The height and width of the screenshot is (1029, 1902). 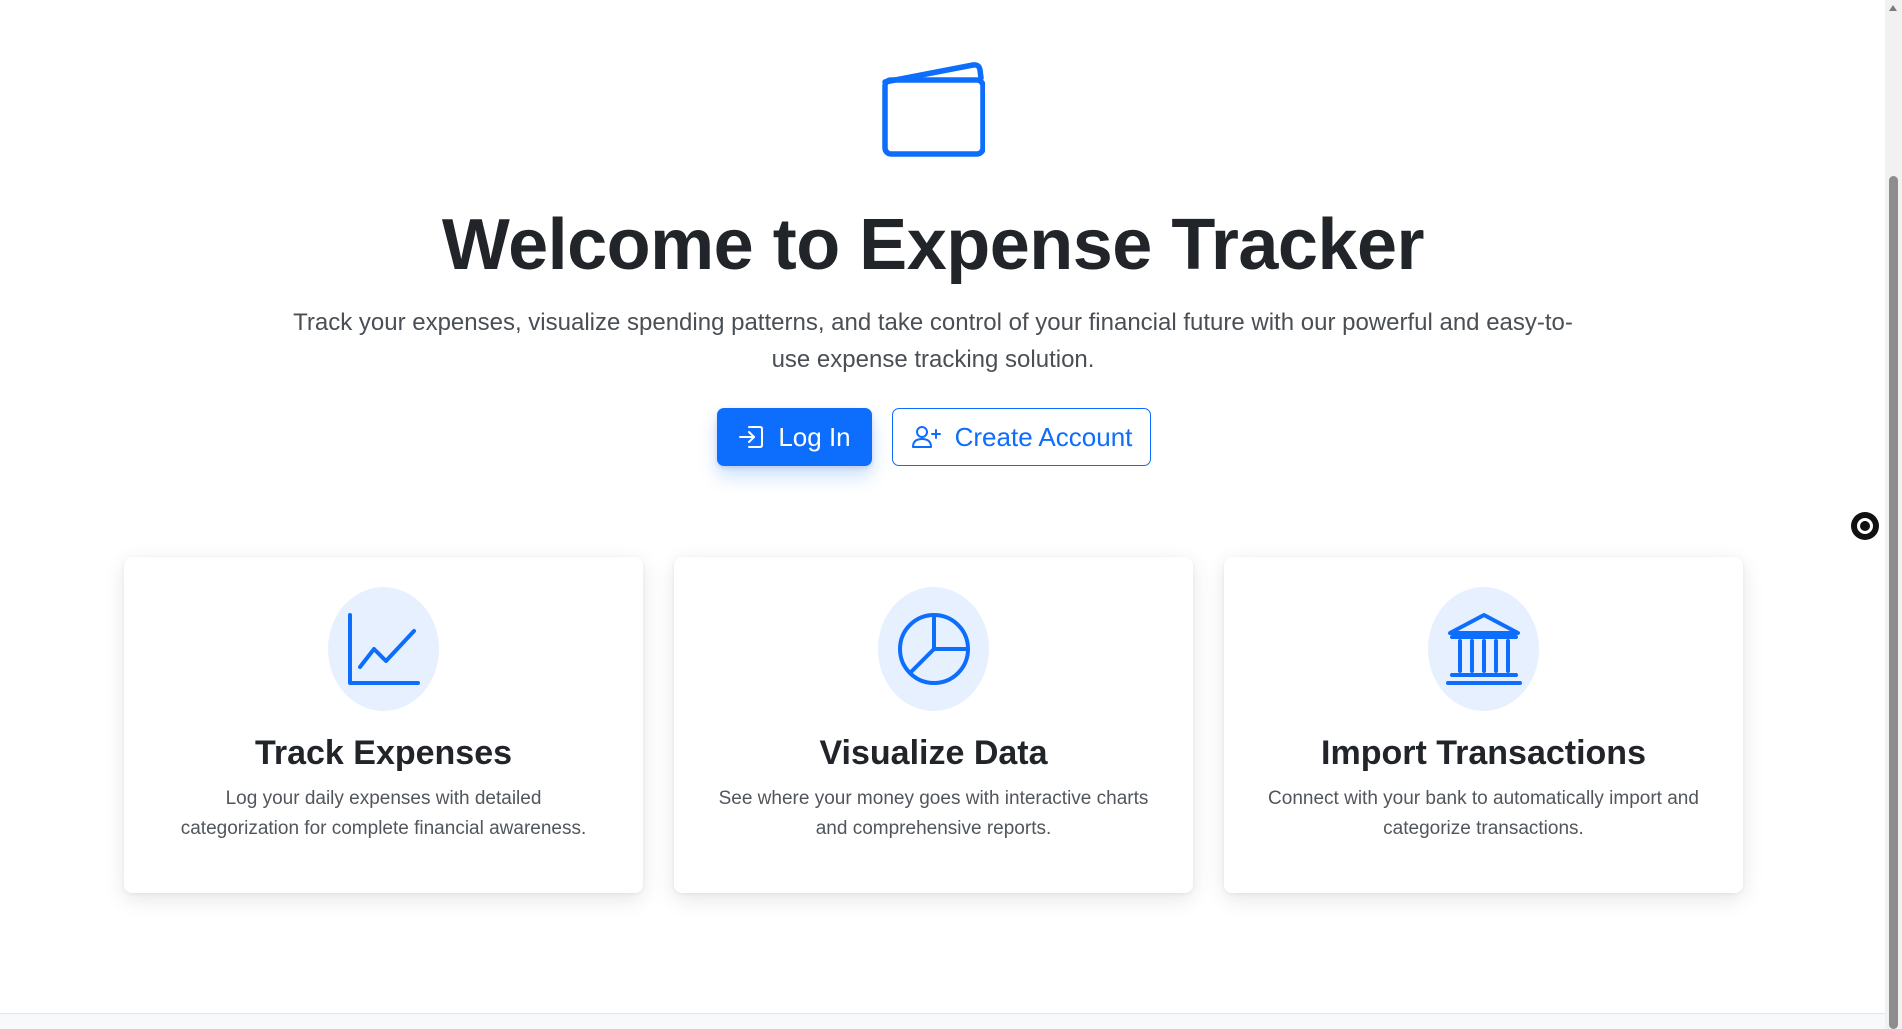 What do you see at coordinates (814, 436) in the screenshot?
I see `login-button-label: Log In` at bounding box center [814, 436].